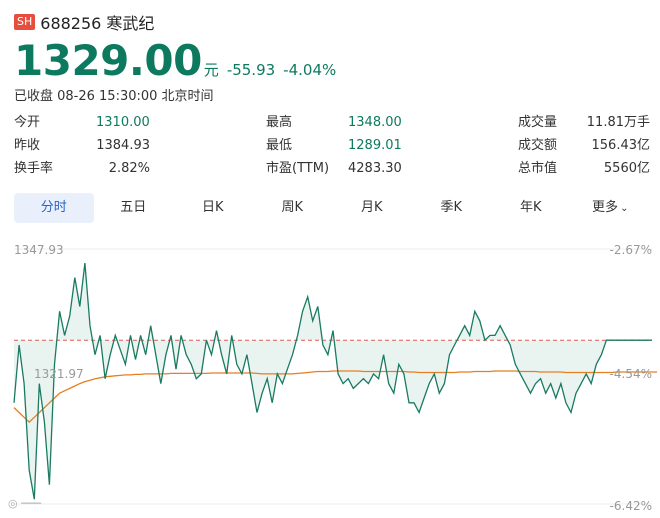 Image resolution: width=660 pixels, height=518 pixels. Describe the element at coordinates (375, 145) in the screenshot. I see `stat-value: 1289.01` at that location.